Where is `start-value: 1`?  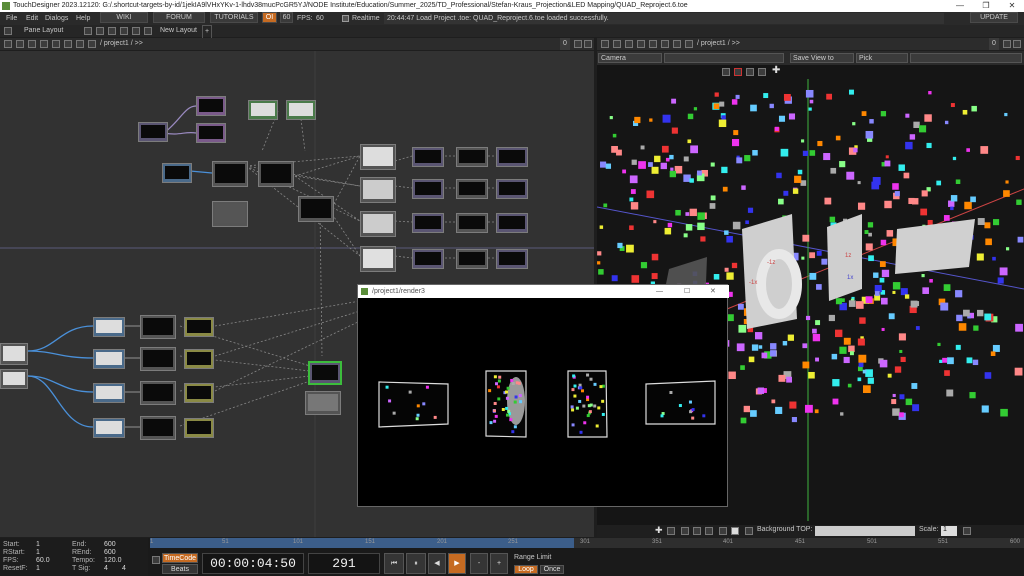
start-value: 1 is located at coordinates (38, 545).